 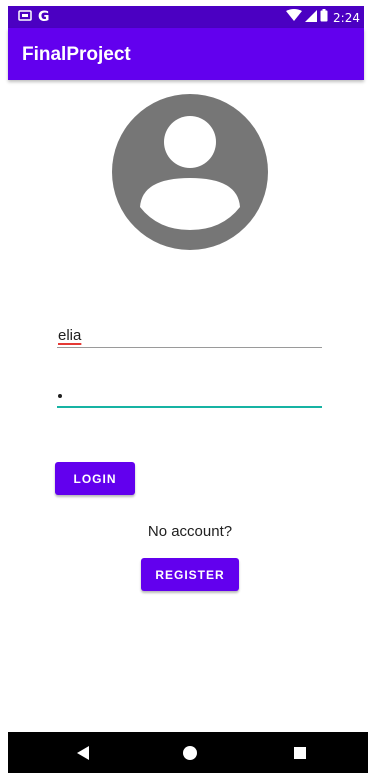 I want to click on app-bar: FinalProject, so click(x=186, y=54).